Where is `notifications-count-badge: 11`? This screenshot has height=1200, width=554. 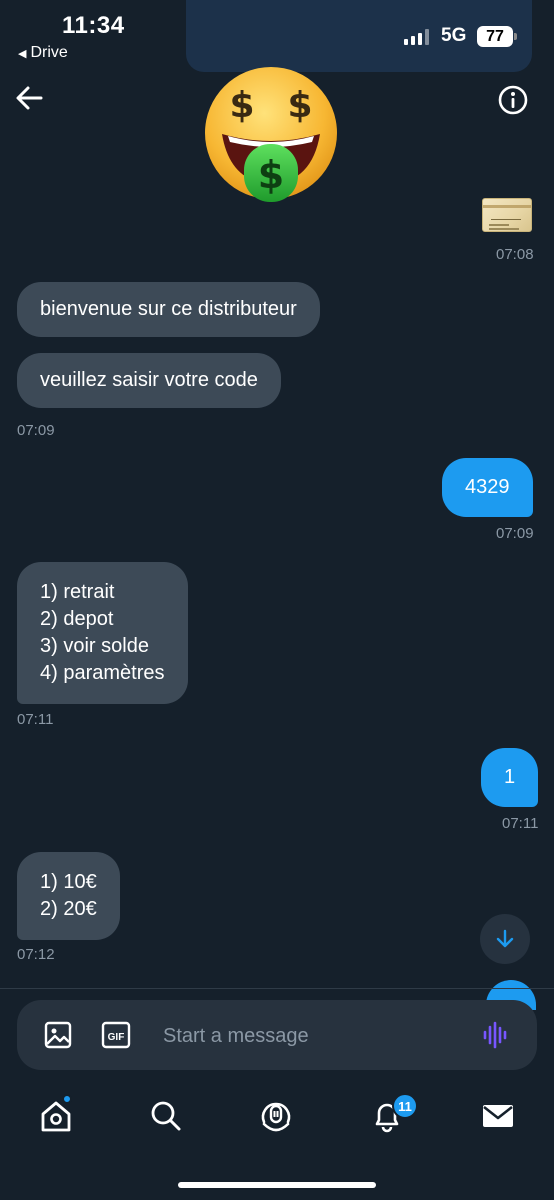 notifications-count-badge: 11 is located at coordinates (405, 1106).